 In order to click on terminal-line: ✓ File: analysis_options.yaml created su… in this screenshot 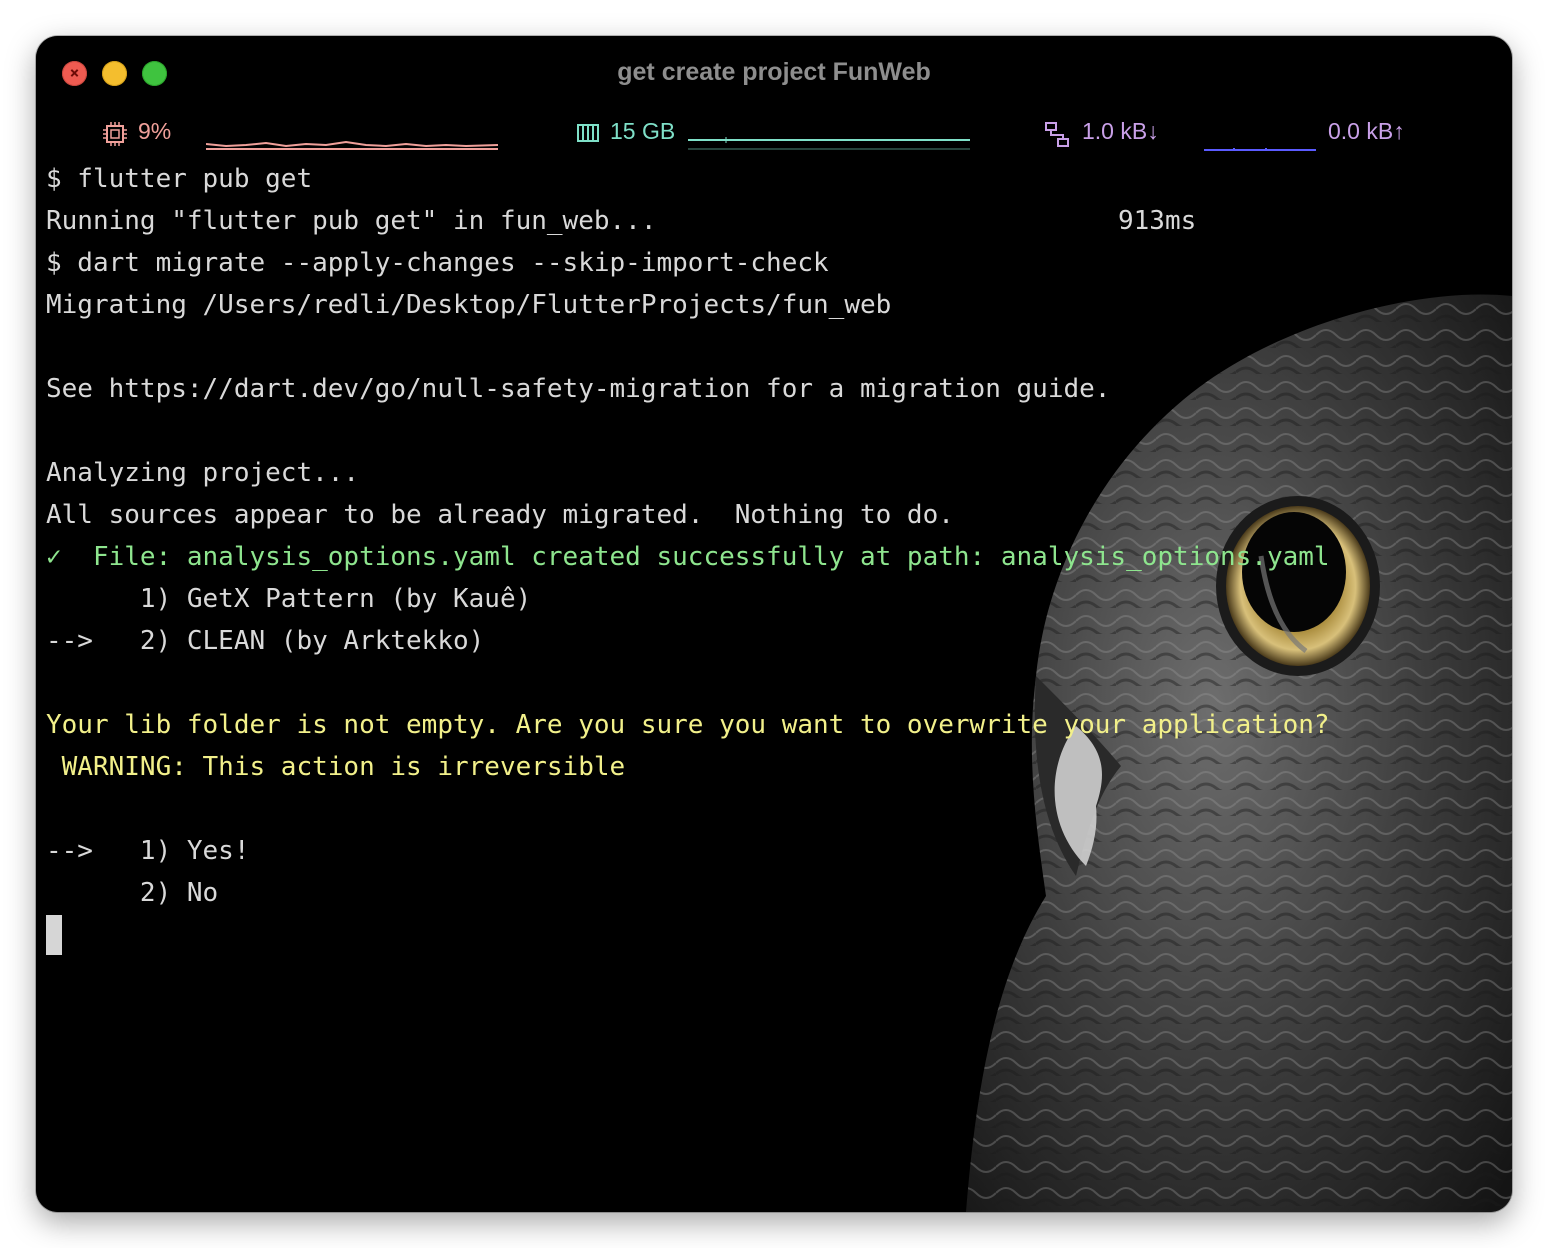, I will do `click(776, 557)`.